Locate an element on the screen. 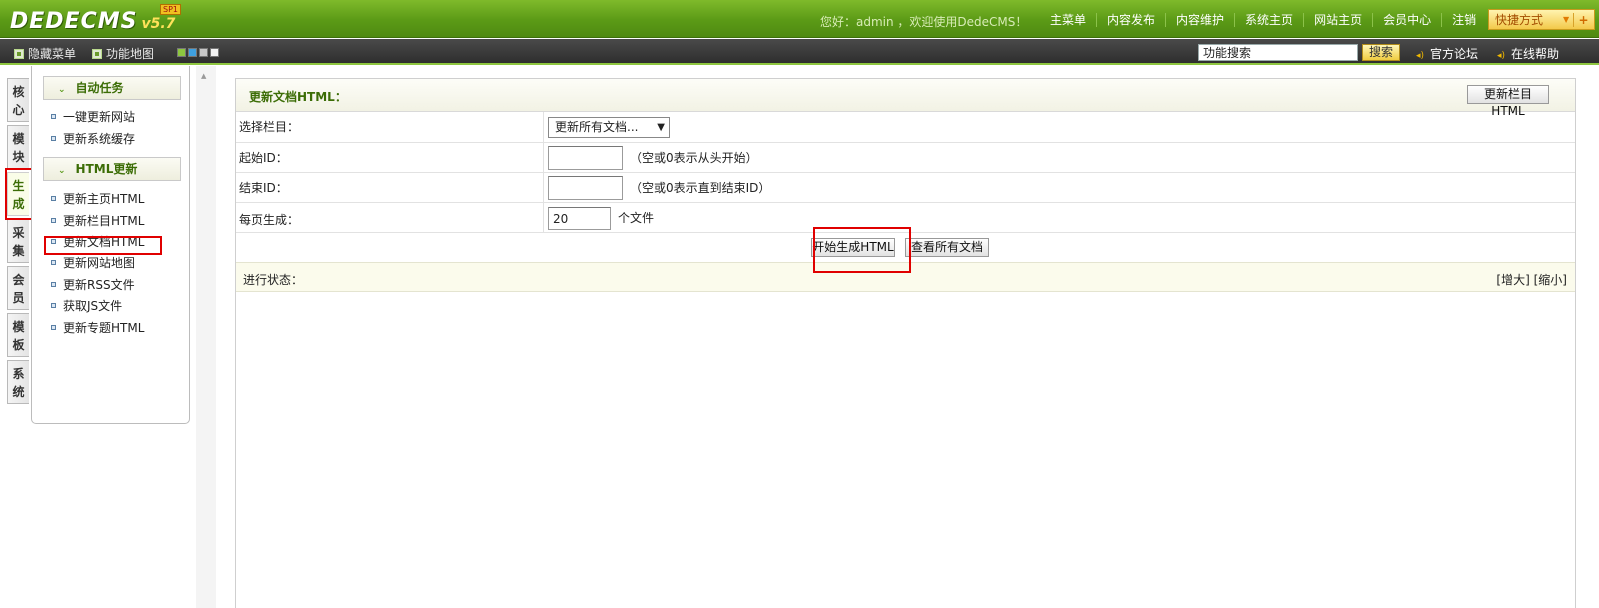 This screenshot has width=1599, height=608. search-button: 搜索 is located at coordinates (1381, 52).